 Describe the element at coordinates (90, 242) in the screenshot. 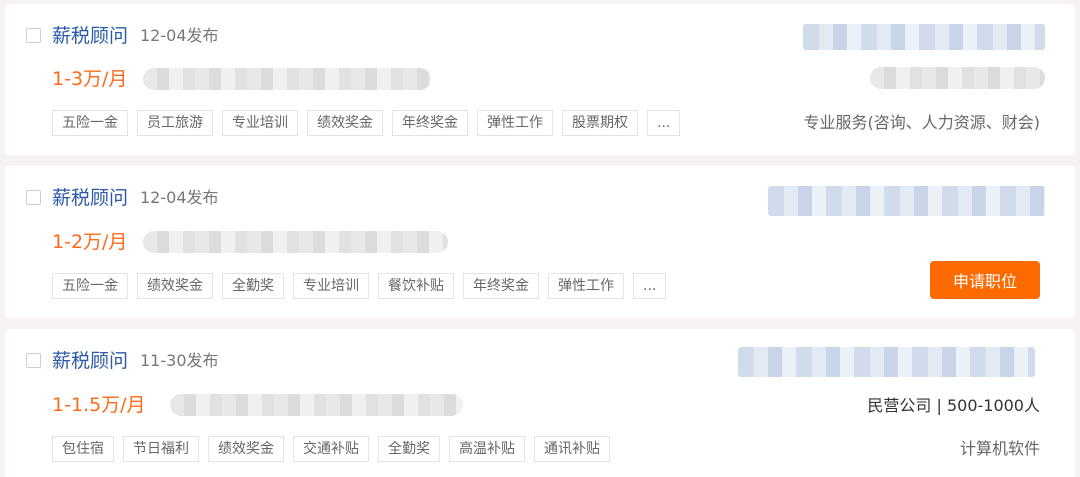

I see `job-salary: 1-2万/月` at that location.